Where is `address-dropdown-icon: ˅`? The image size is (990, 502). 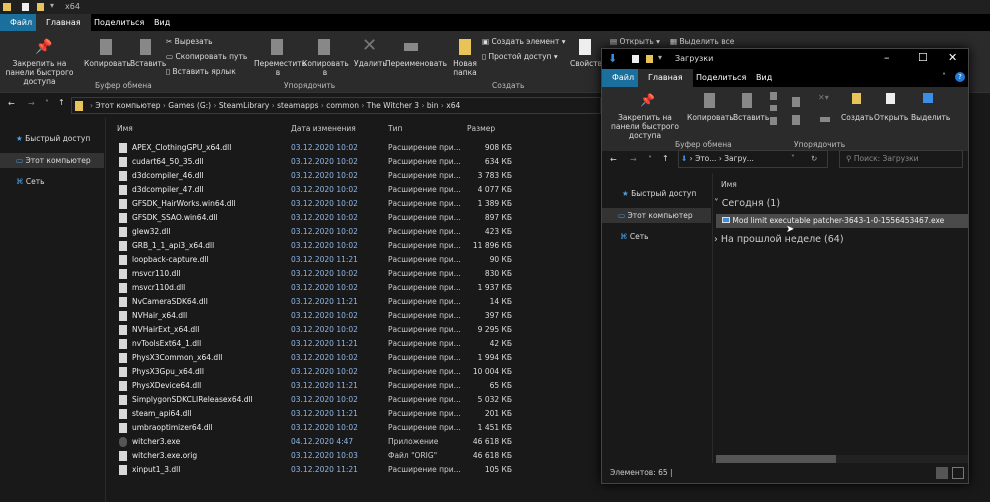 address-dropdown-icon: ˅ is located at coordinates (793, 159).